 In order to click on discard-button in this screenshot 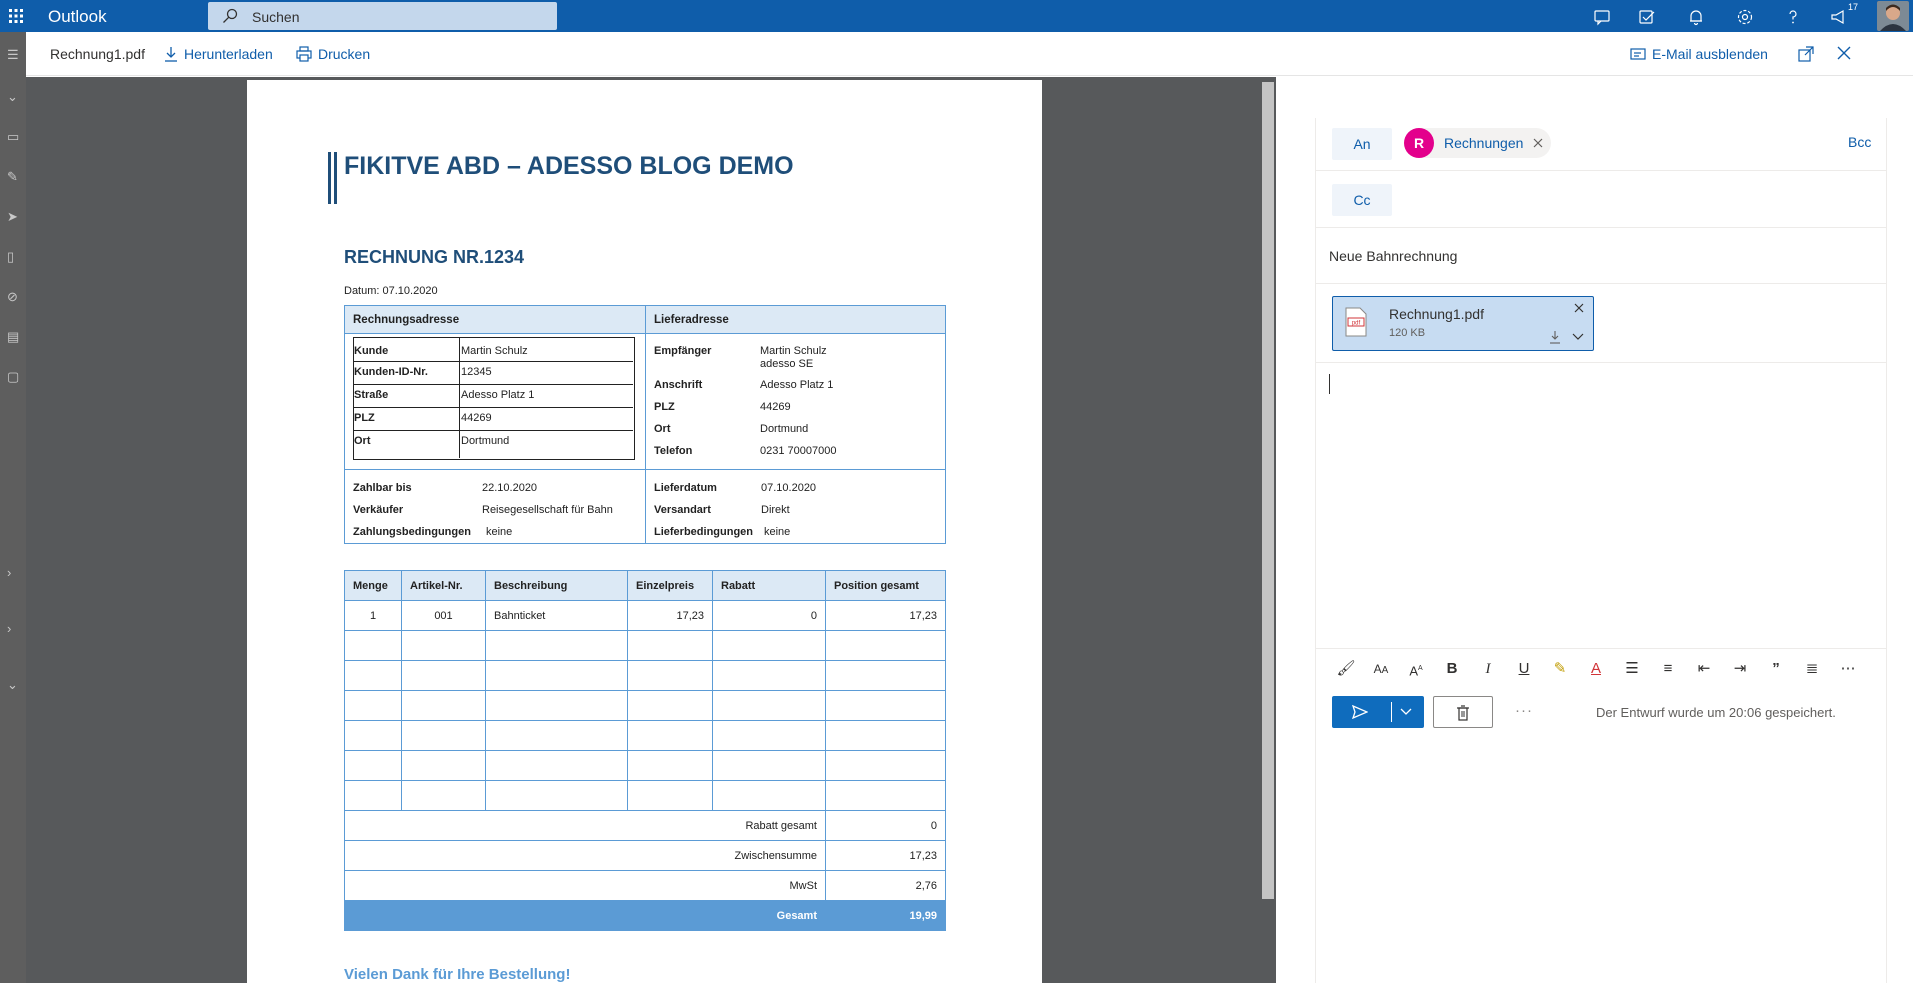, I will do `click(1463, 712)`.